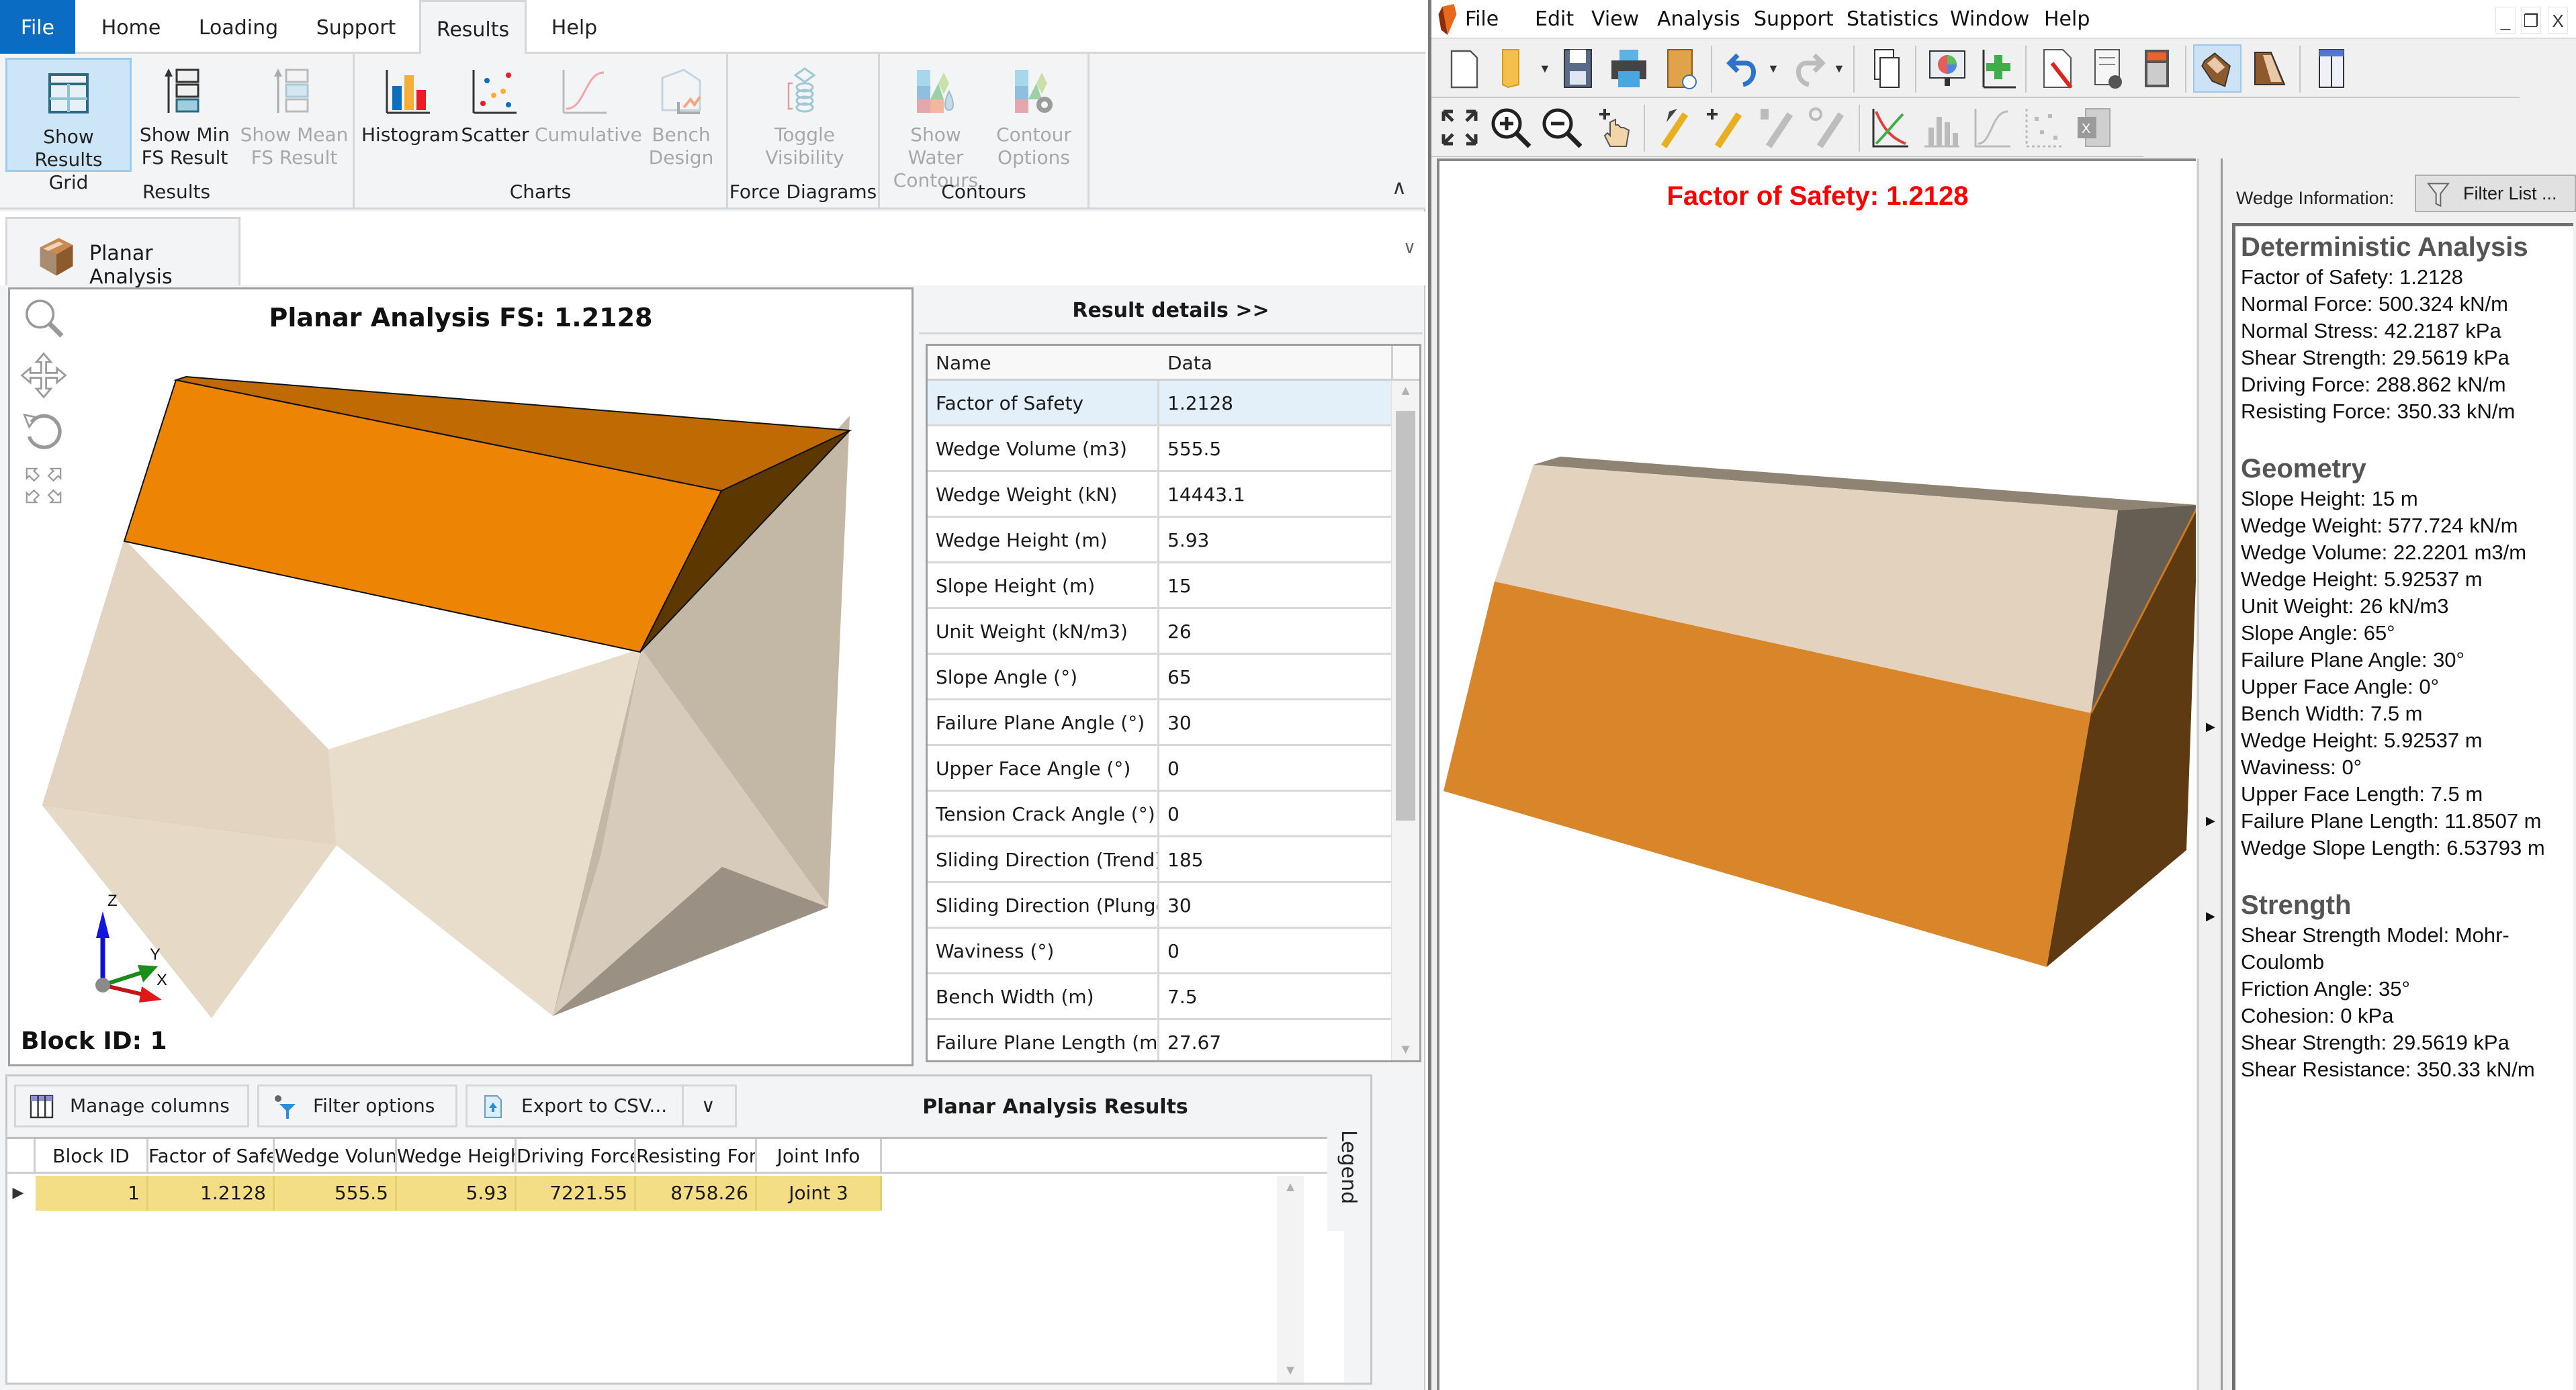 Image resolution: width=2576 pixels, height=1390 pixels. I want to click on restore-button: ❐, so click(2531, 20).